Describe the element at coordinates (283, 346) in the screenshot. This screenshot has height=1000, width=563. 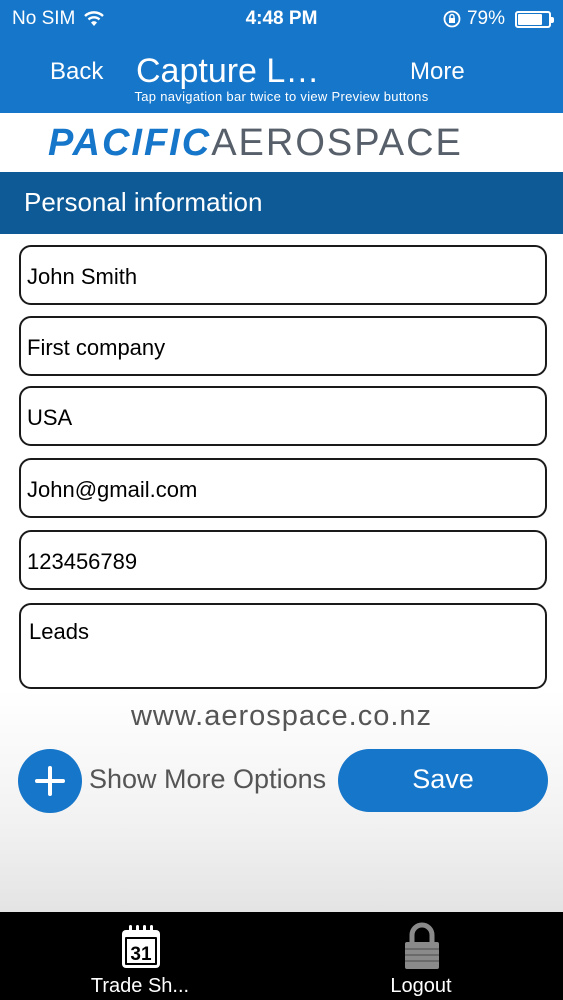
I see `company-field: First company` at that location.